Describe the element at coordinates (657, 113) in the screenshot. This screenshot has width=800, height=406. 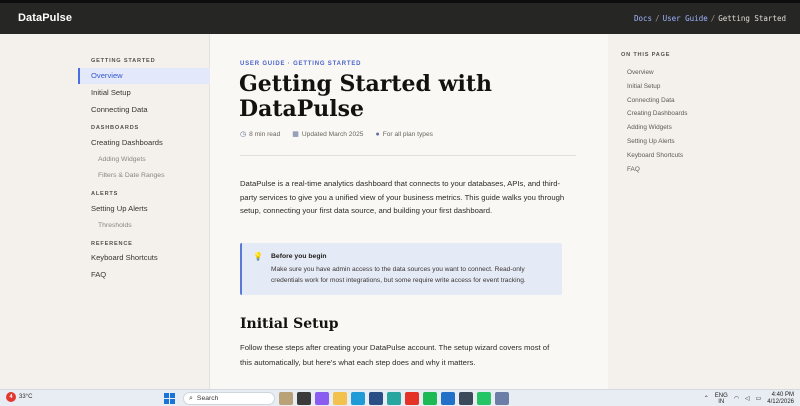
I see `toc-item-creating-dashboards: Creating Dashboards` at that location.